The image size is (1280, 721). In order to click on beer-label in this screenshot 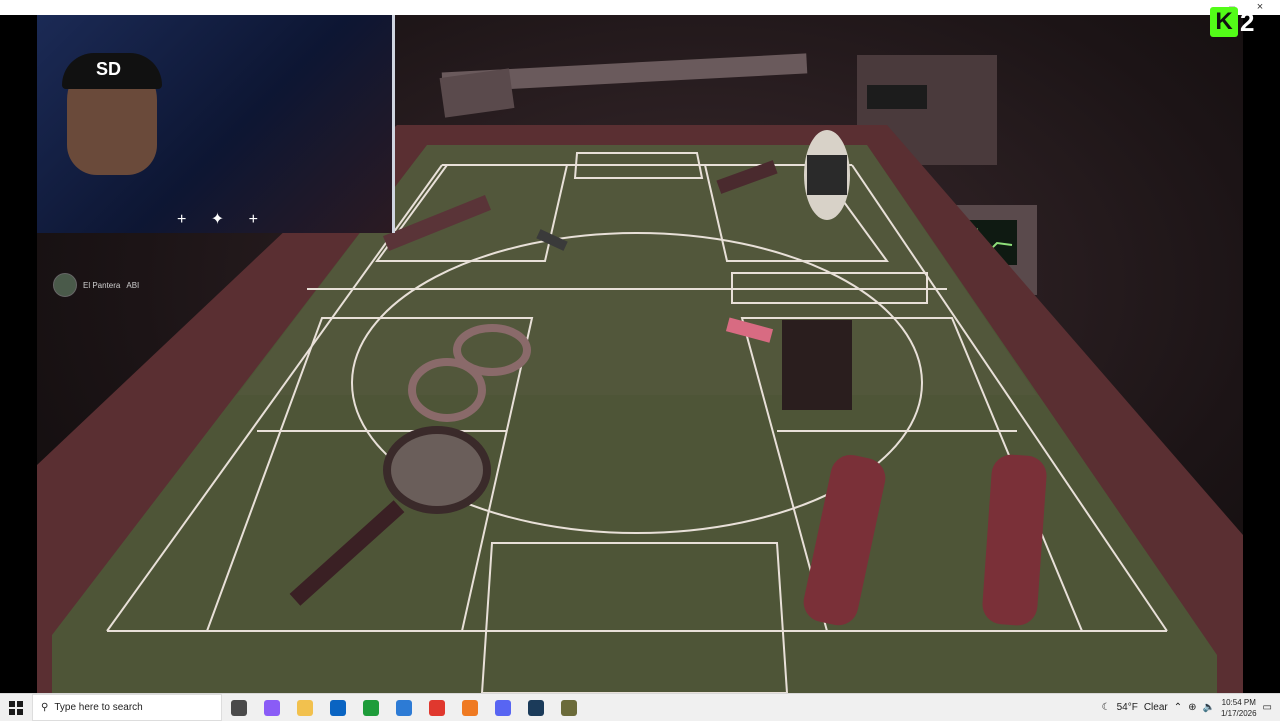, I will do `click(827, 175)`.